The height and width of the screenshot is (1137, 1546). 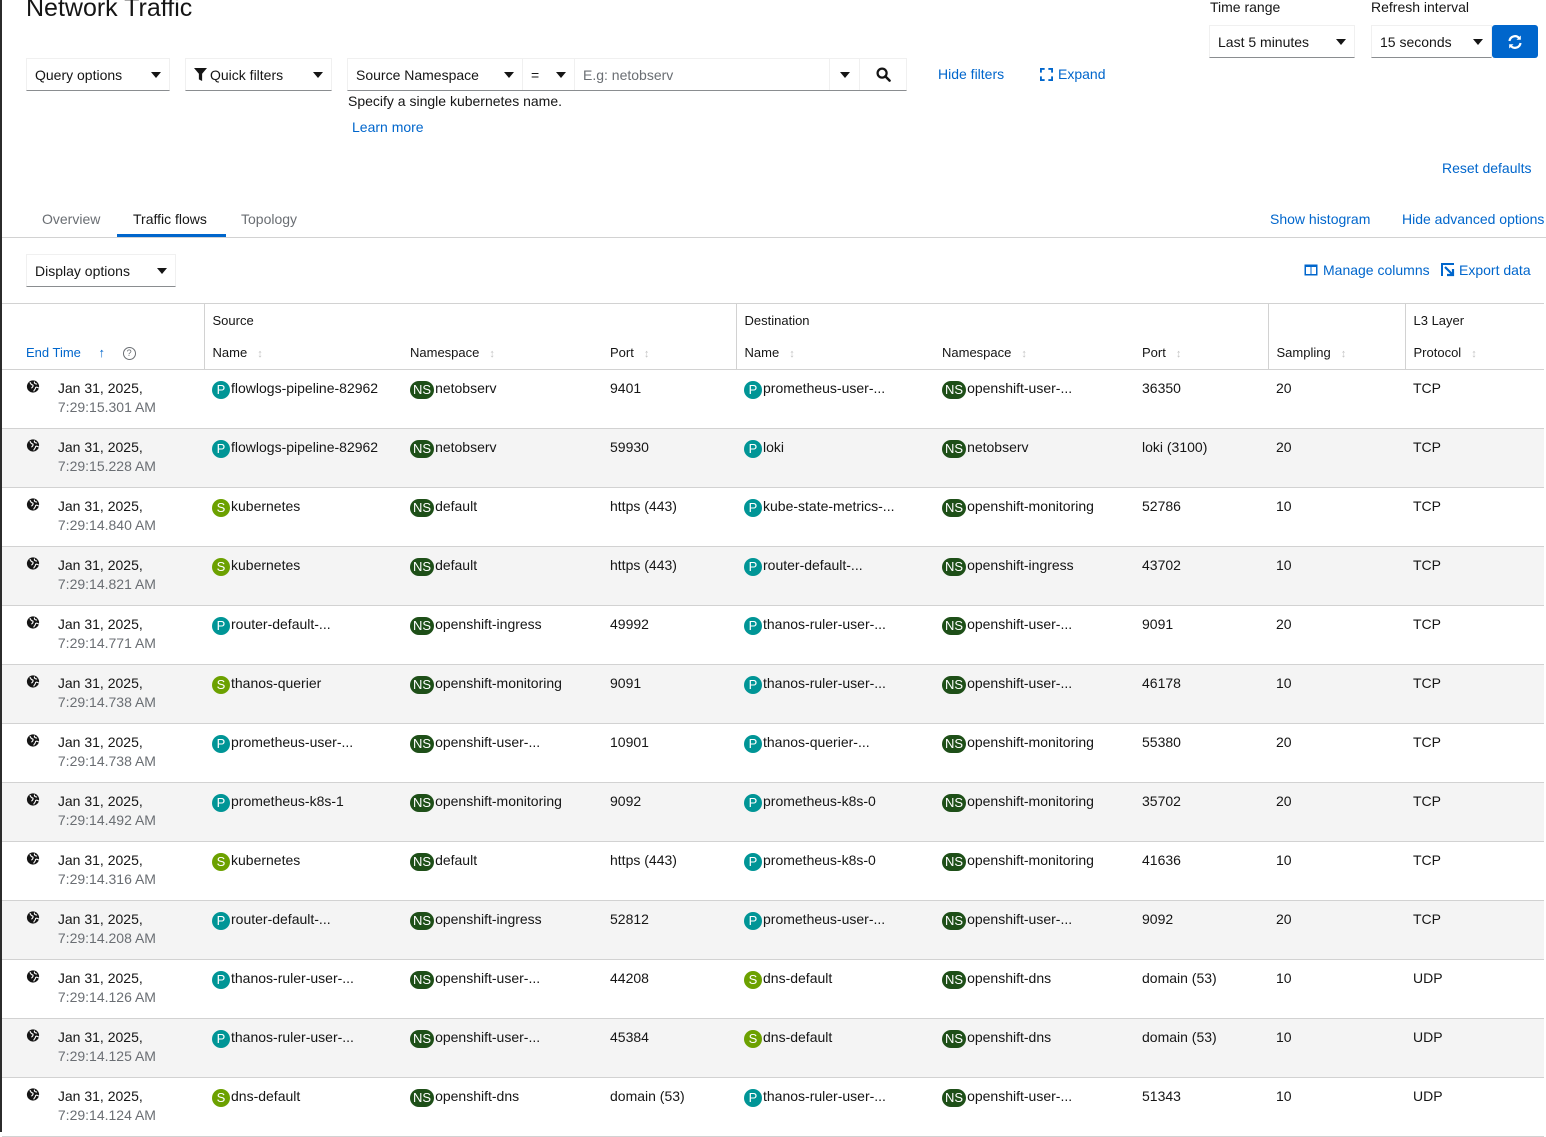 What do you see at coordinates (1336, 353) in the screenshot?
I see `column-header-sampling: Sampling ↕` at bounding box center [1336, 353].